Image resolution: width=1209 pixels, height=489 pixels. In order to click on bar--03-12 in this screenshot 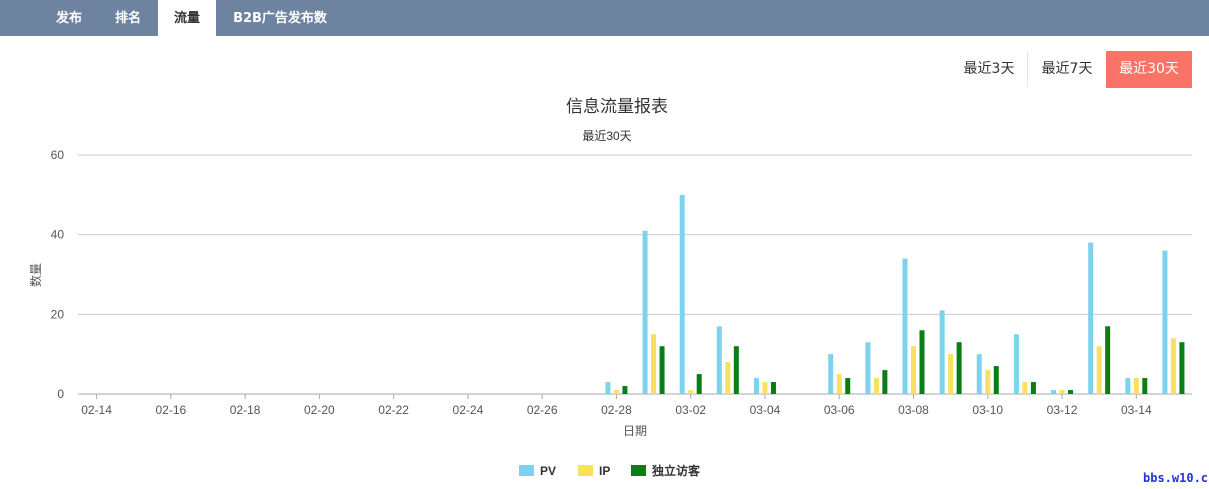, I will do `click(1071, 392)`.